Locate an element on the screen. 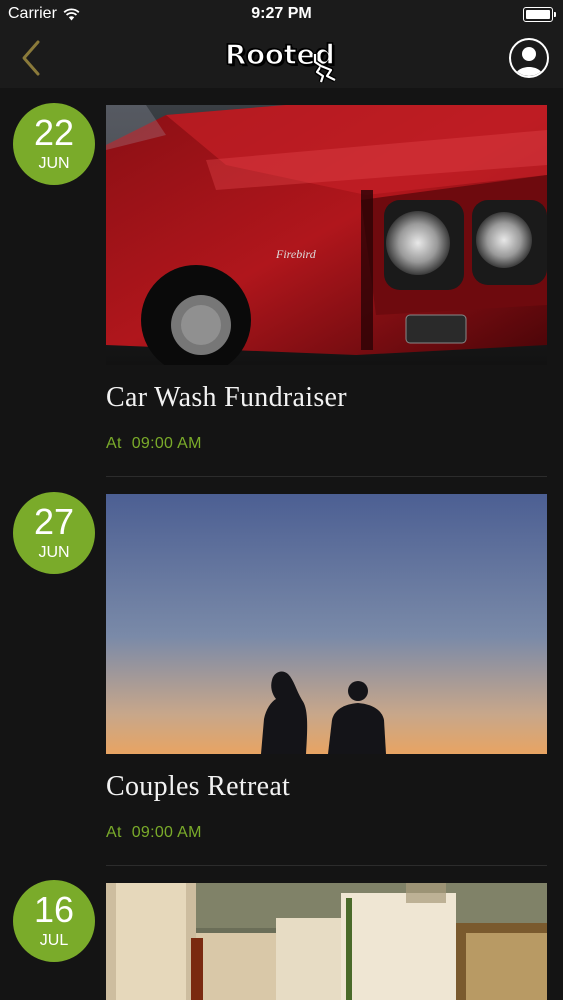 The height and width of the screenshot is (1000, 563). status-bar: Carrier 9:27 PM is located at coordinates (281, 15).